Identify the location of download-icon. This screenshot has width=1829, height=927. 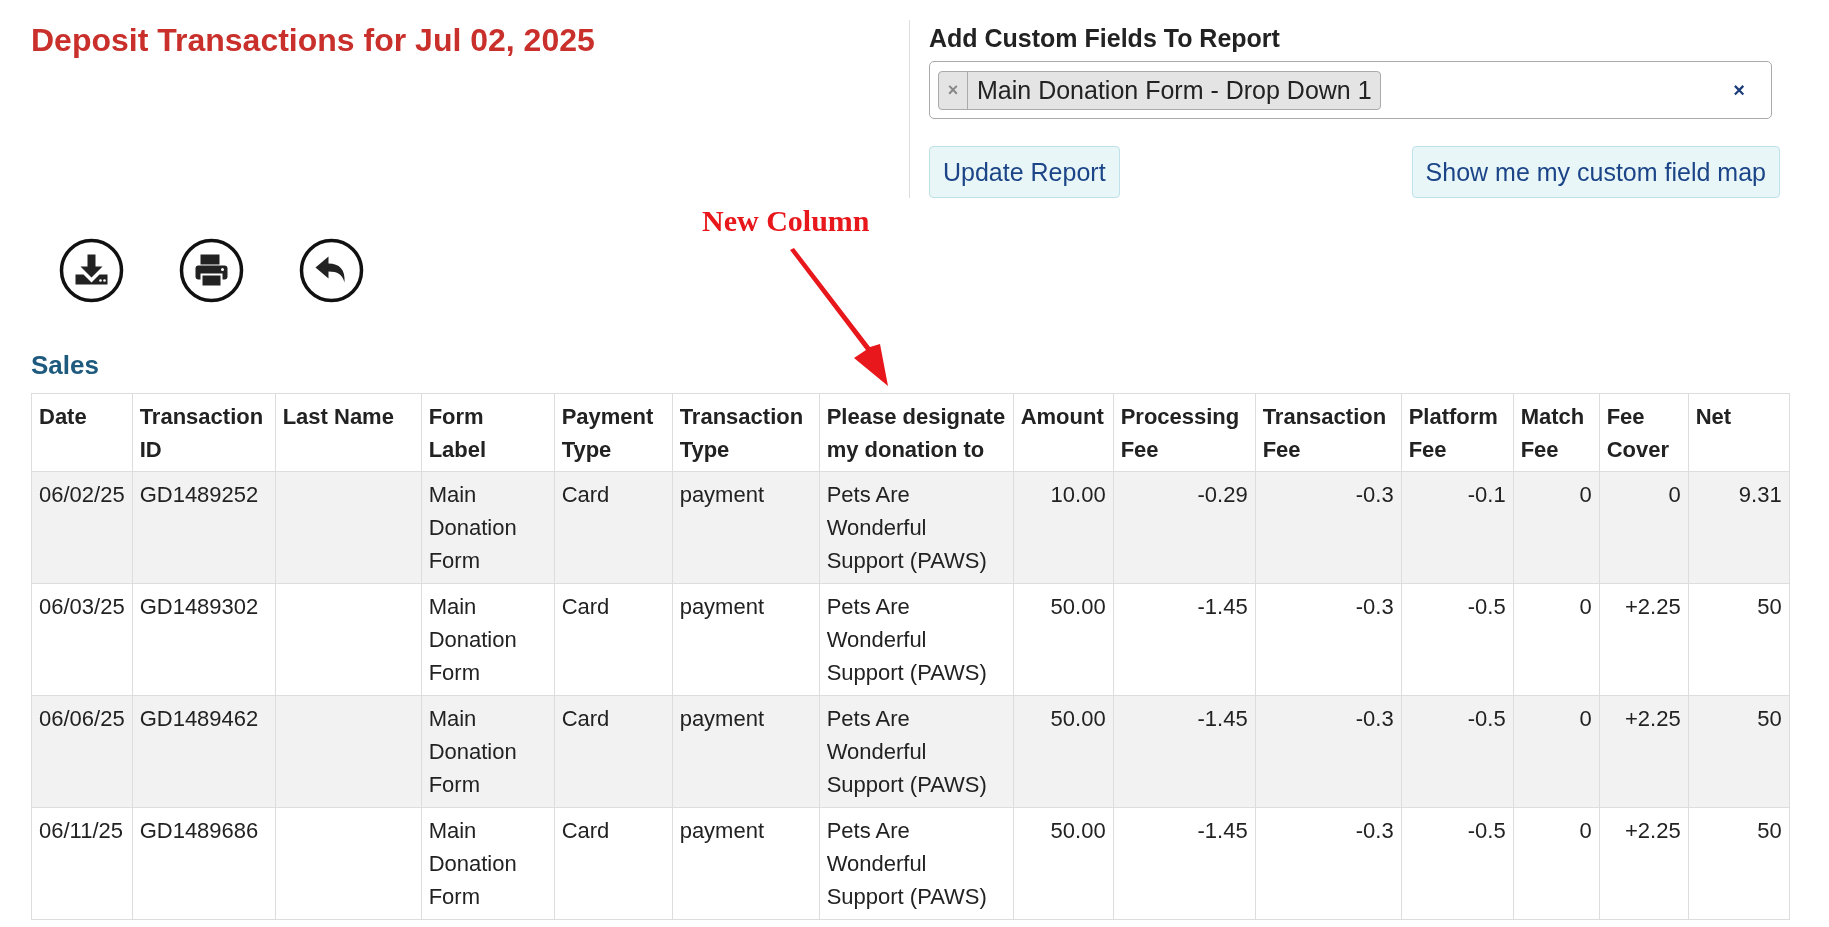
(91, 270).